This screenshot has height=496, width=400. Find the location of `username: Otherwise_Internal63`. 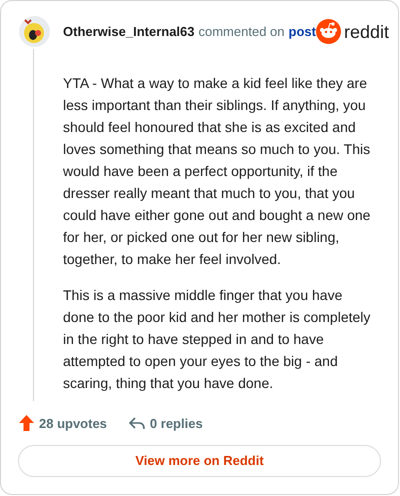

username: Otherwise_Internal63 is located at coordinates (128, 32).